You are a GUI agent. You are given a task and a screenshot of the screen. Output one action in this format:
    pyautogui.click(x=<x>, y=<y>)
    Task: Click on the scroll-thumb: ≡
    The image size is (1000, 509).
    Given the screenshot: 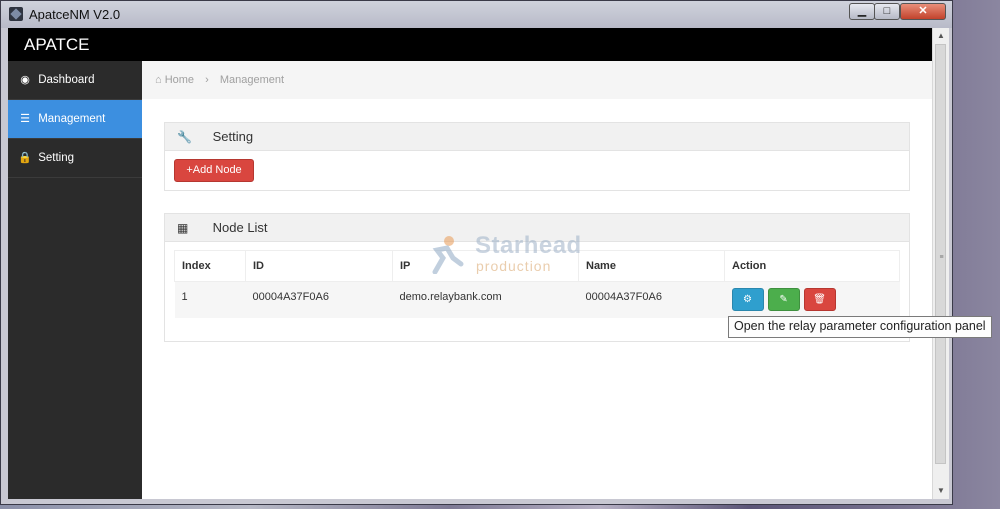 What is the action you would take?
    pyautogui.click(x=940, y=254)
    